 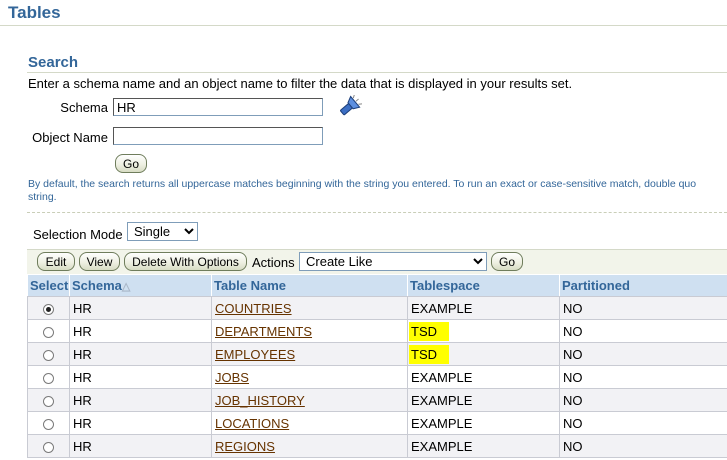 I want to click on object-name-label: Object Name, so click(x=70, y=137).